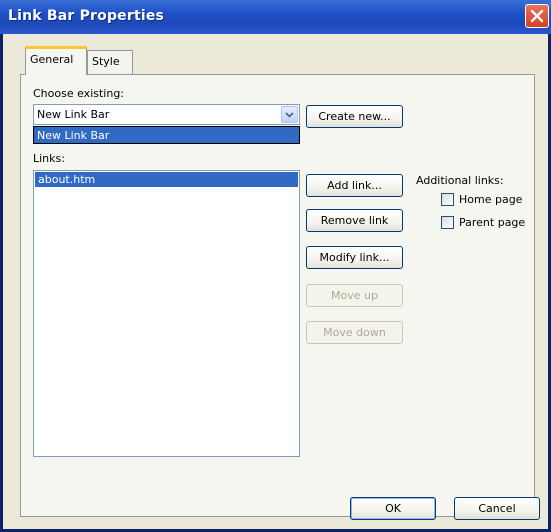 This screenshot has height=532, width=551. Describe the element at coordinates (492, 222) in the screenshot. I see `parent-page-label: Parent page` at that location.